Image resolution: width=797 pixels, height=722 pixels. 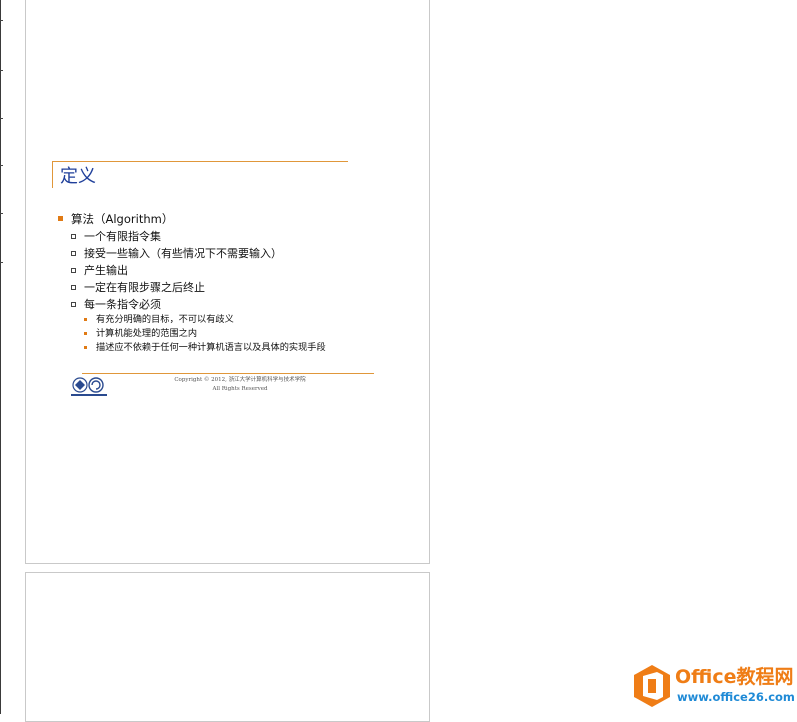 What do you see at coordinates (240, 389) in the screenshot?
I see `footer-rights: All Rights Reserved` at bounding box center [240, 389].